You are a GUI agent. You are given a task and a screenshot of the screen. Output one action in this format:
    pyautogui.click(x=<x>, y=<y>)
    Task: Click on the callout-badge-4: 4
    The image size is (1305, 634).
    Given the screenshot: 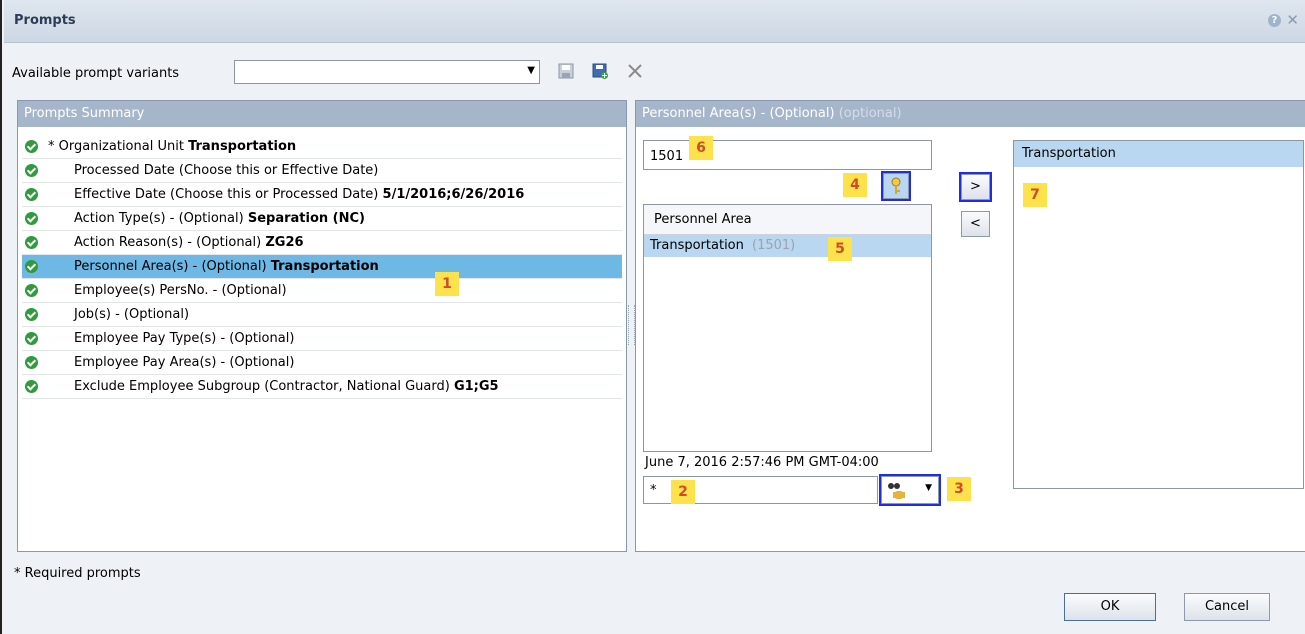 What is the action you would take?
    pyautogui.click(x=855, y=185)
    